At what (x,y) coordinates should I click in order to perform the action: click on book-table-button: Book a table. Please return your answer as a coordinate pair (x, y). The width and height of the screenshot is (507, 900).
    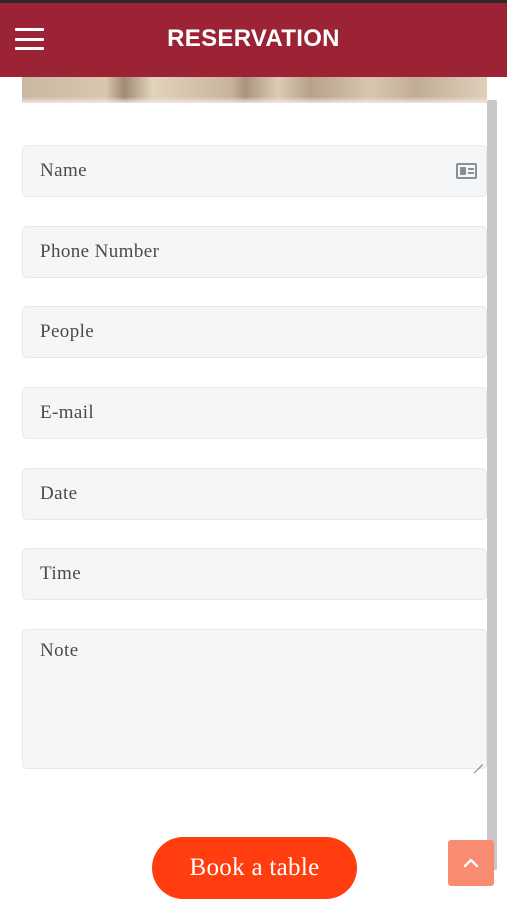
    Looking at the image, I should click on (254, 868).